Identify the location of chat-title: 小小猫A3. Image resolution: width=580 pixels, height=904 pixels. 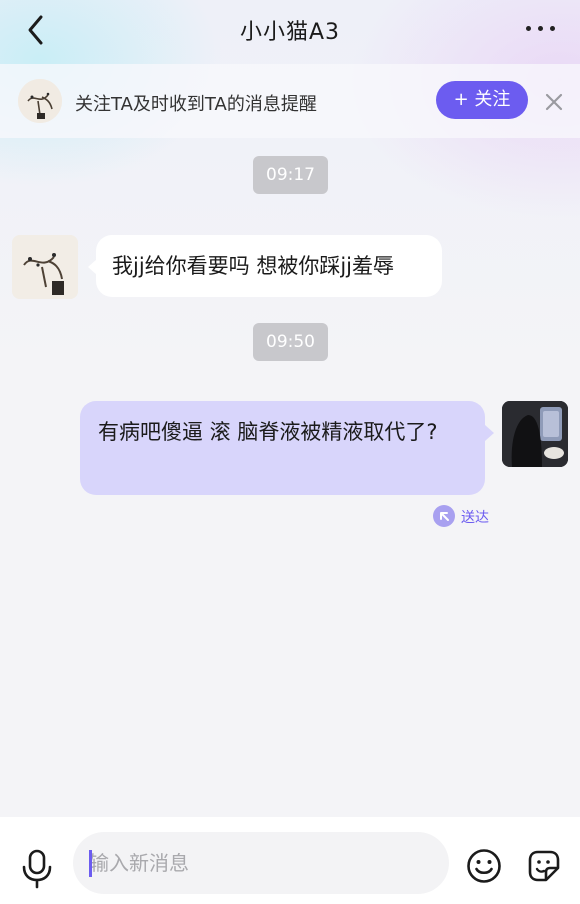
(290, 32).